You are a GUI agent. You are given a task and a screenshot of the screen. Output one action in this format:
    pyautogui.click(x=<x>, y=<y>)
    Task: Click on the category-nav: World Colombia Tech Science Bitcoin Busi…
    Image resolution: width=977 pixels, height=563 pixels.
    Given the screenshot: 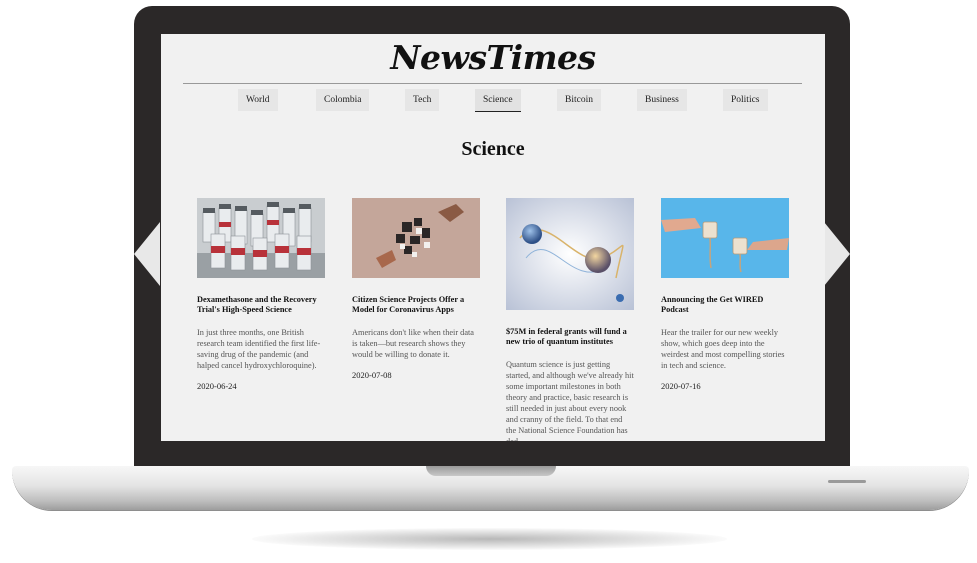 What is the action you would take?
    pyautogui.click(x=493, y=100)
    